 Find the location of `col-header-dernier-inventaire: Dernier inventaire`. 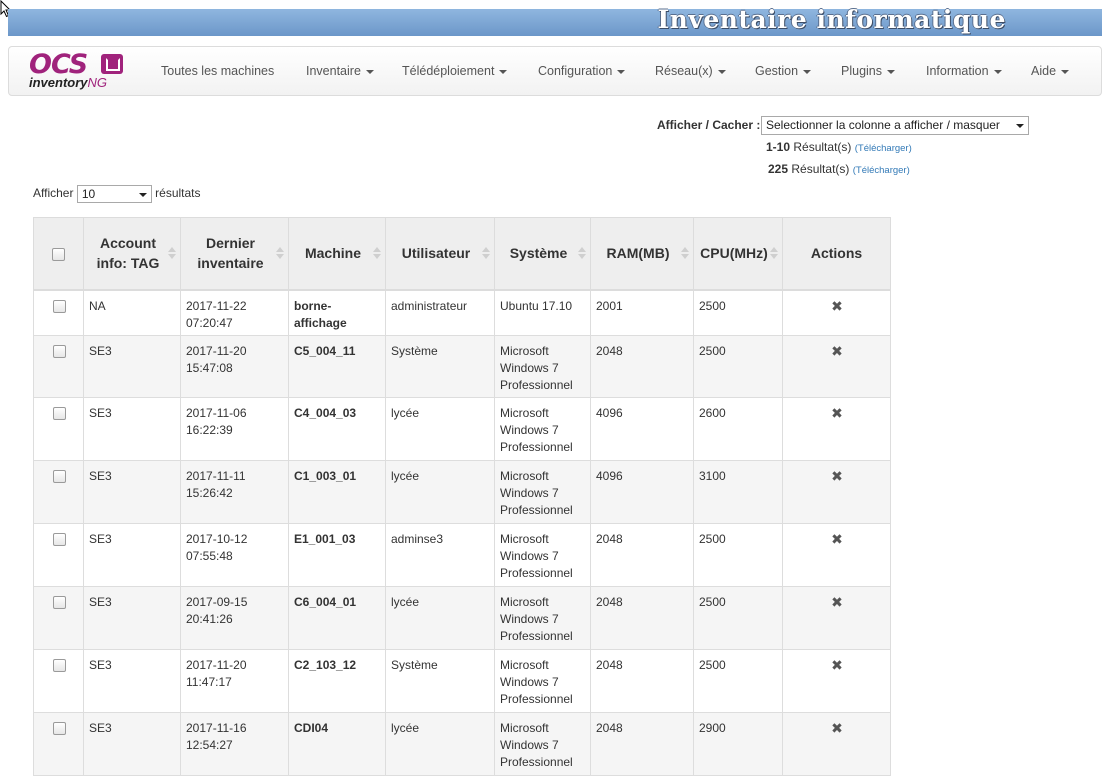

col-header-dernier-inventaire: Dernier inventaire is located at coordinates (234, 254).